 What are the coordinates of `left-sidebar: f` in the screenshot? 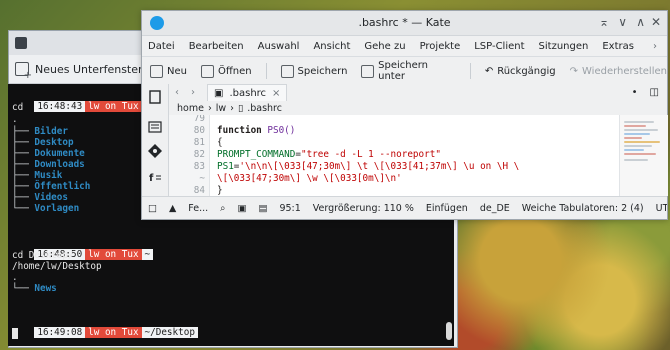 It's located at (155, 140).